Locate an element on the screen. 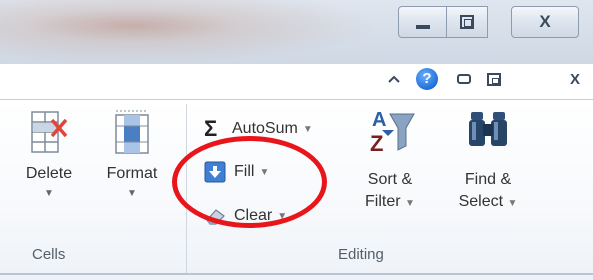  workbook-close-button: X is located at coordinates (575, 79).